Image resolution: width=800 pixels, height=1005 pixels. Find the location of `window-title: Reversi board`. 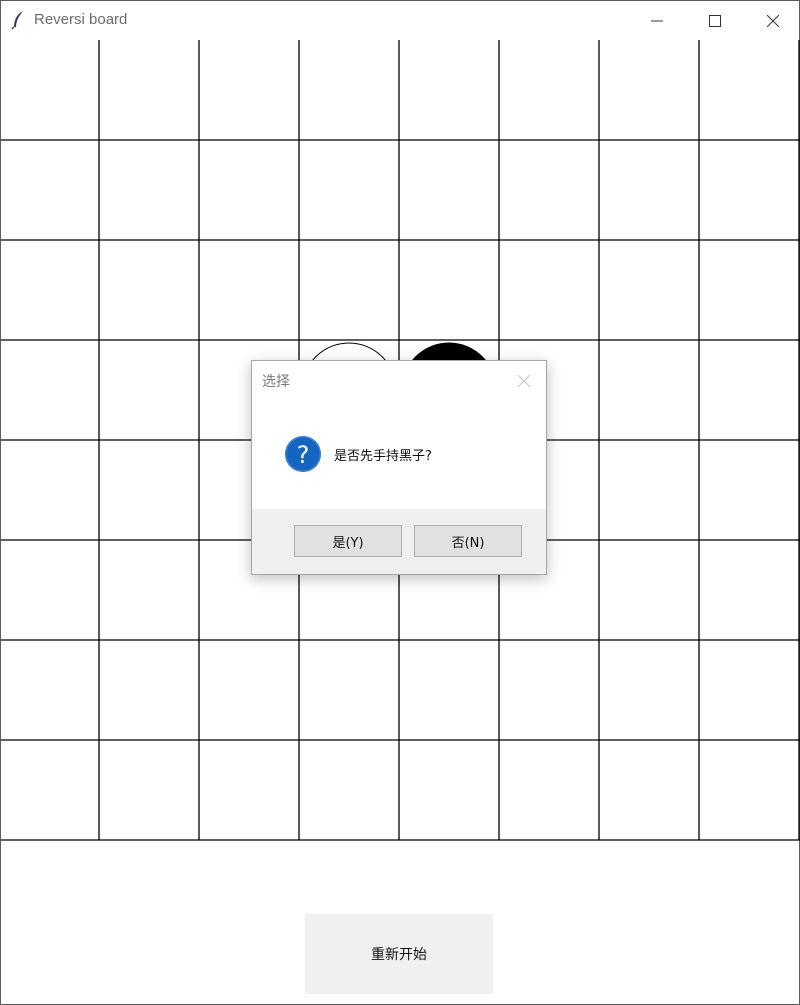

window-title: Reversi board is located at coordinates (81, 19).